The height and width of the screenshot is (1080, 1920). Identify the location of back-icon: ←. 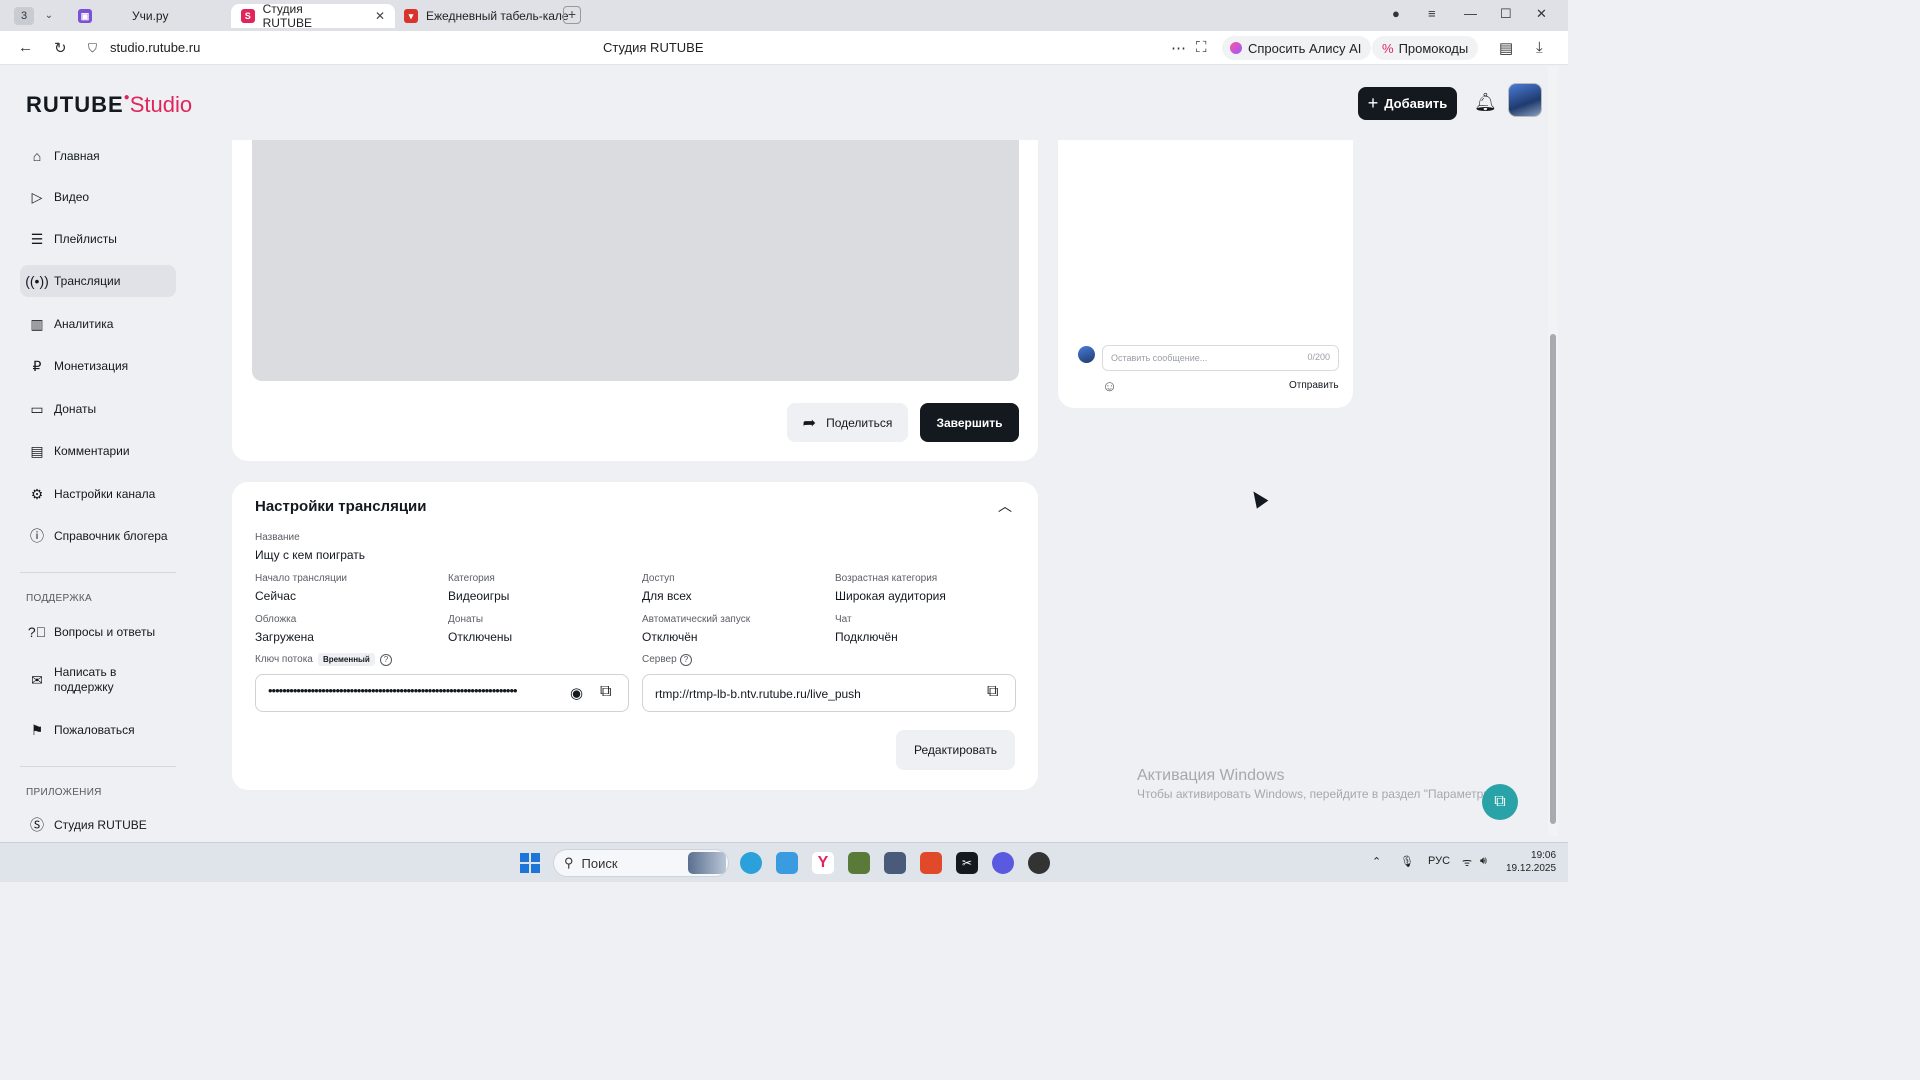
(25, 47).